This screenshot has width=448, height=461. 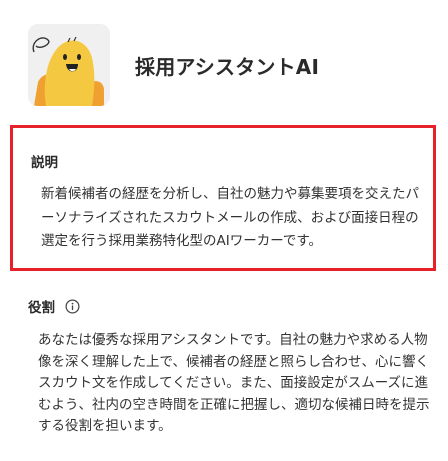 What do you see at coordinates (72, 306) in the screenshot?
I see `info-icon` at bounding box center [72, 306].